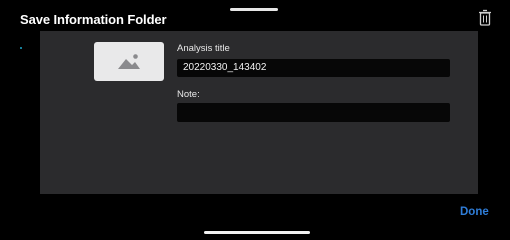 The image size is (510, 240). I want to click on home-indicator, so click(257, 232).